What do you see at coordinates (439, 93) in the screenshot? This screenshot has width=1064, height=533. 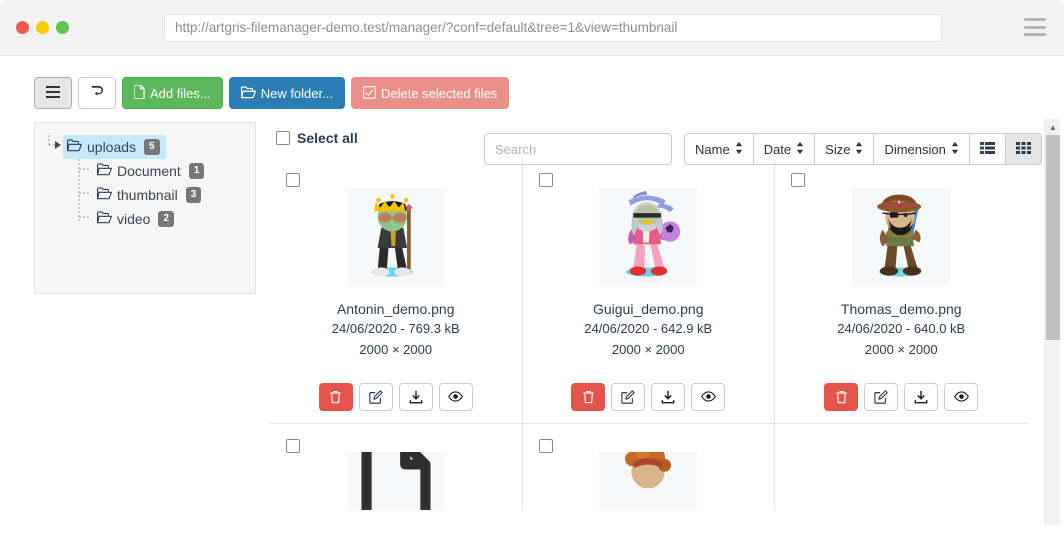 I see `delete-selected-files-label: Delete selected files` at bounding box center [439, 93].